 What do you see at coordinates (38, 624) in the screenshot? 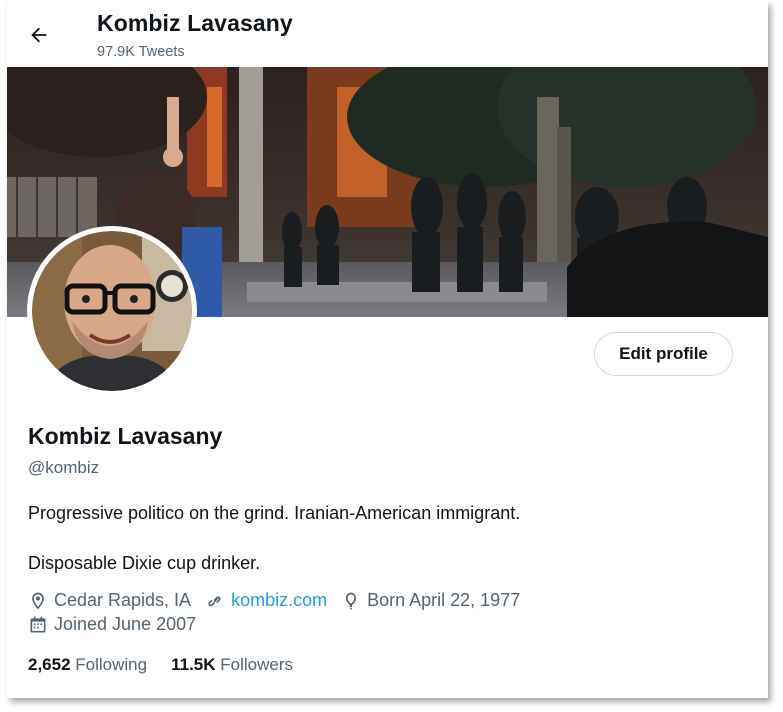
I see `calendar-icon` at bounding box center [38, 624].